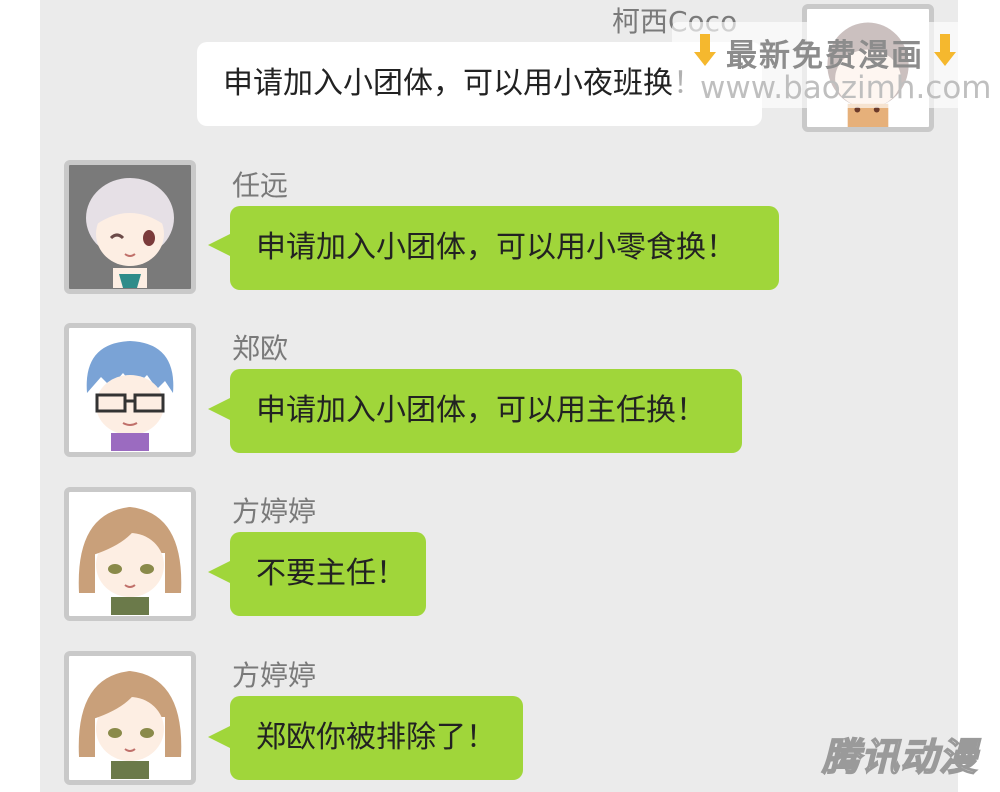 This screenshot has width=1000, height=792. What do you see at coordinates (130, 227) in the screenshot?
I see `renyuan-avatar-icon` at bounding box center [130, 227].